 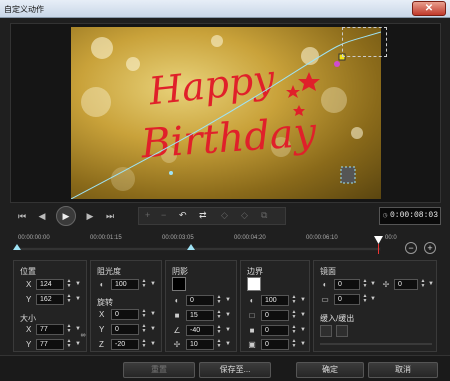 What do you see at coordinates (50, 299) in the screenshot?
I see `position-y-input: 162` at bounding box center [50, 299].